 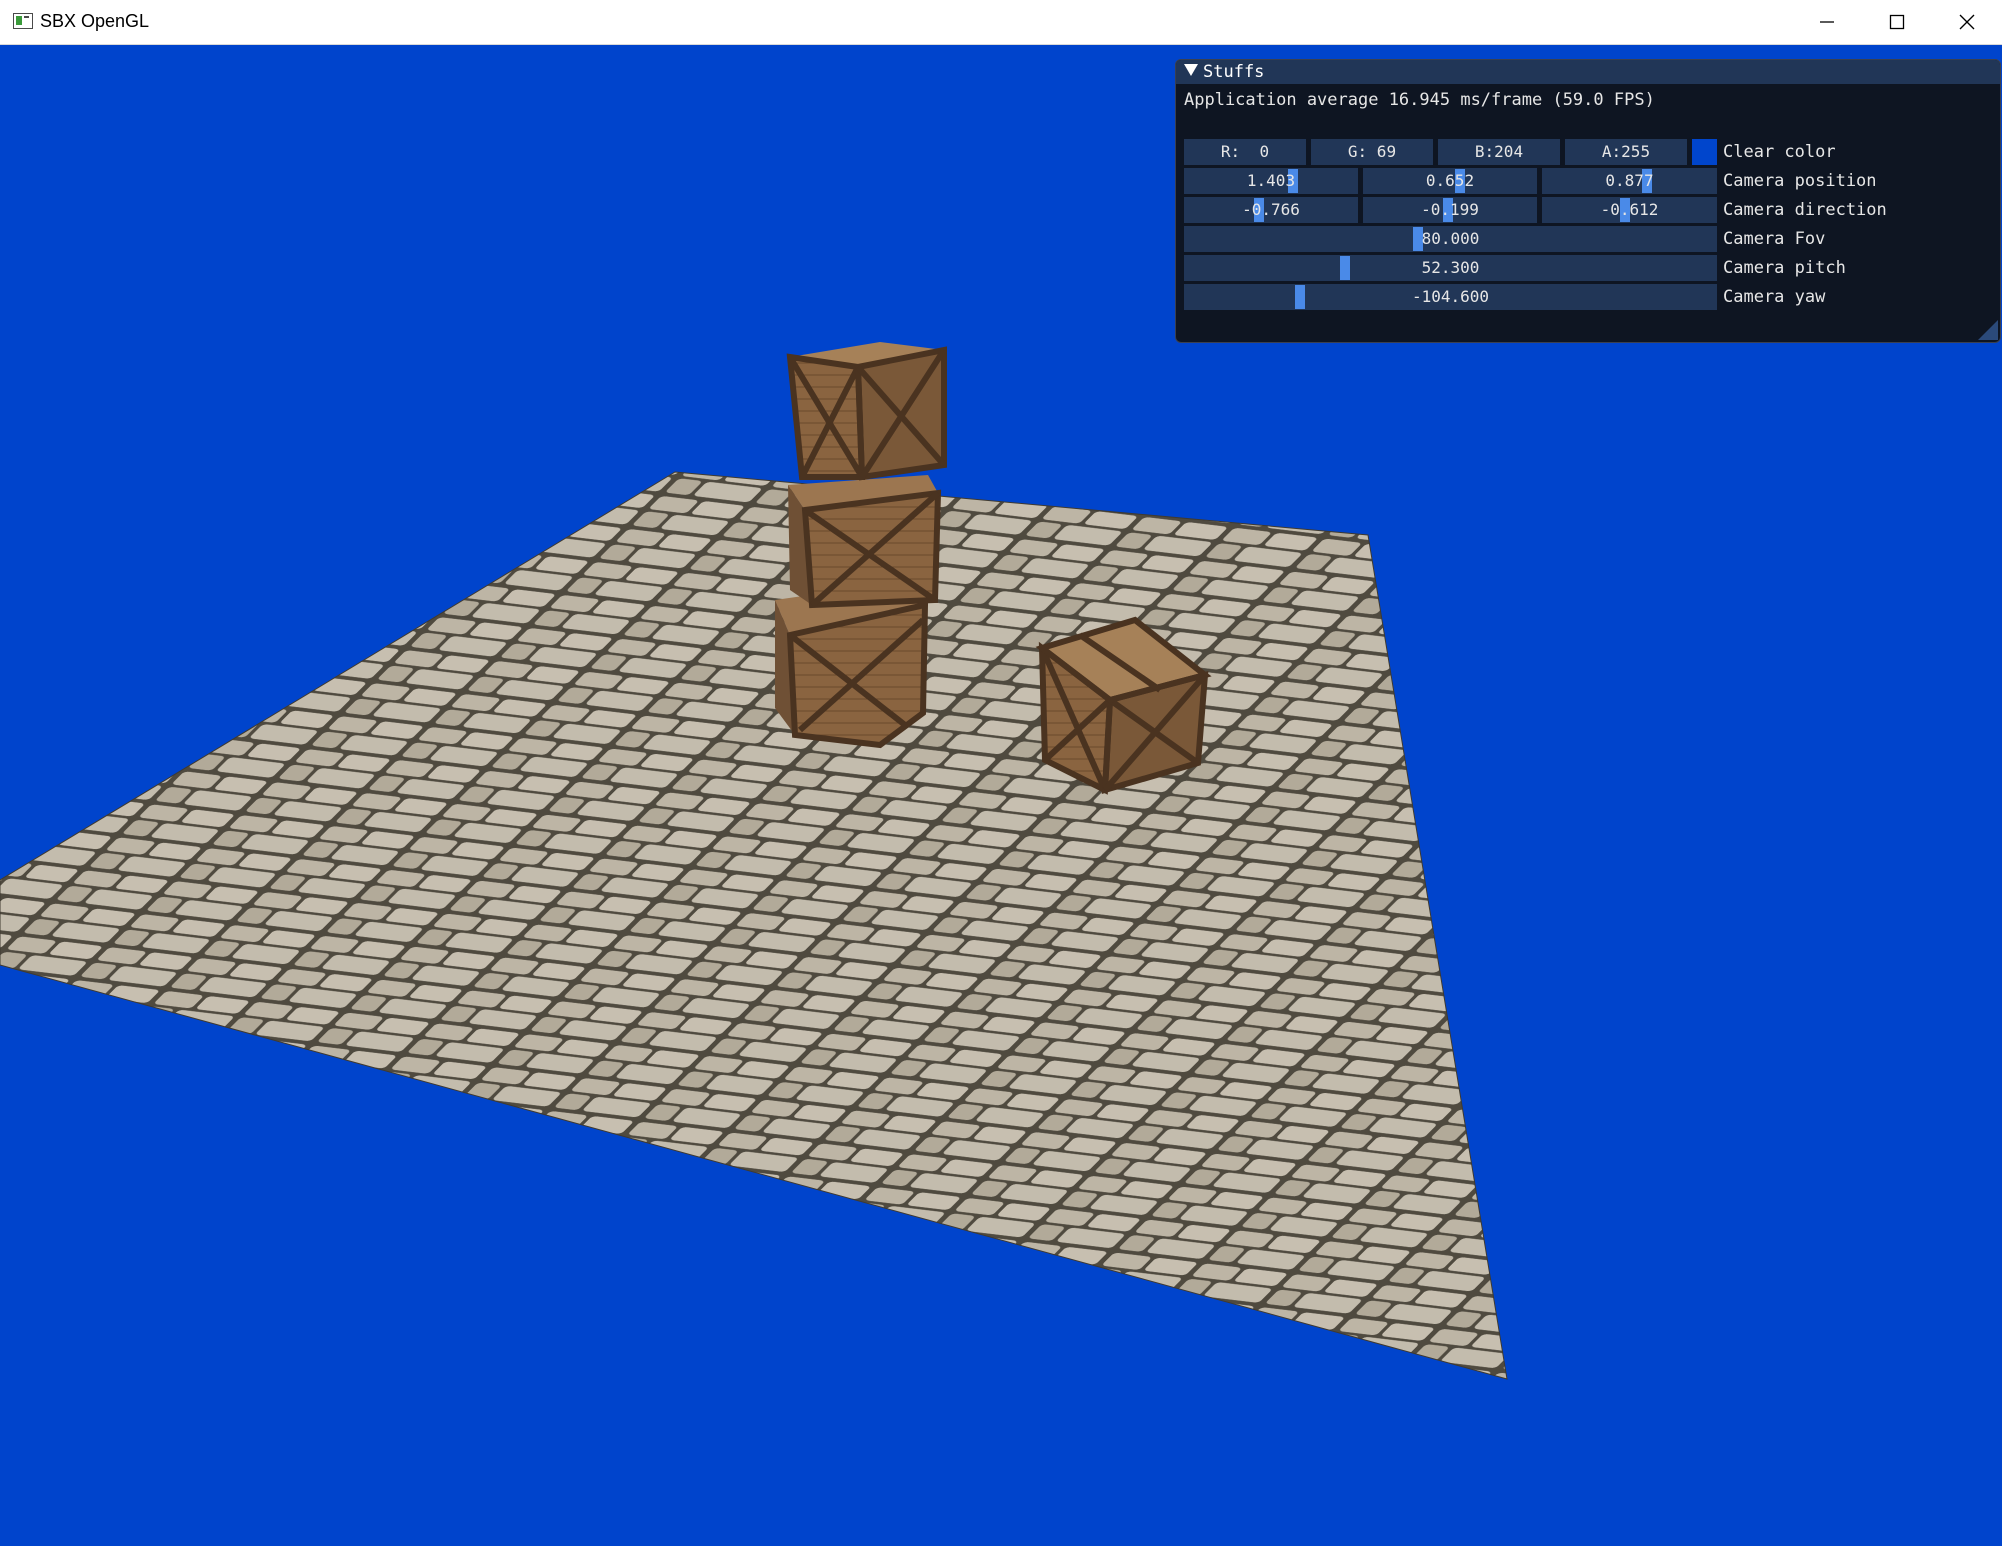 What do you see at coordinates (866, 411) in the screenshot?
I see `crate-stack-top` at bounding box center [866, 411].